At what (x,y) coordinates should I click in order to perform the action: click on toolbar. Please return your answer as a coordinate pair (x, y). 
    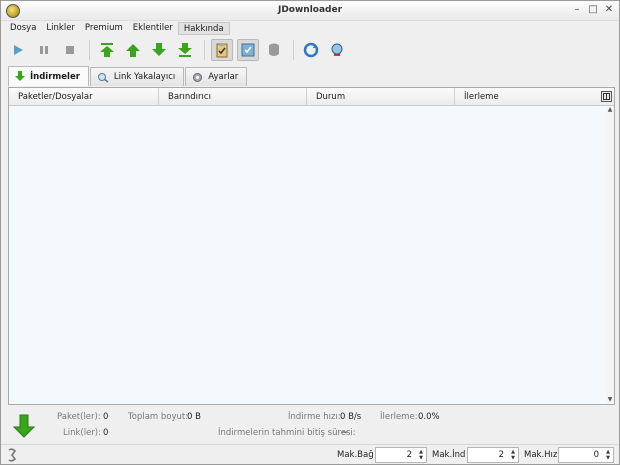
    Looking at the image, I should click on (310, 50).